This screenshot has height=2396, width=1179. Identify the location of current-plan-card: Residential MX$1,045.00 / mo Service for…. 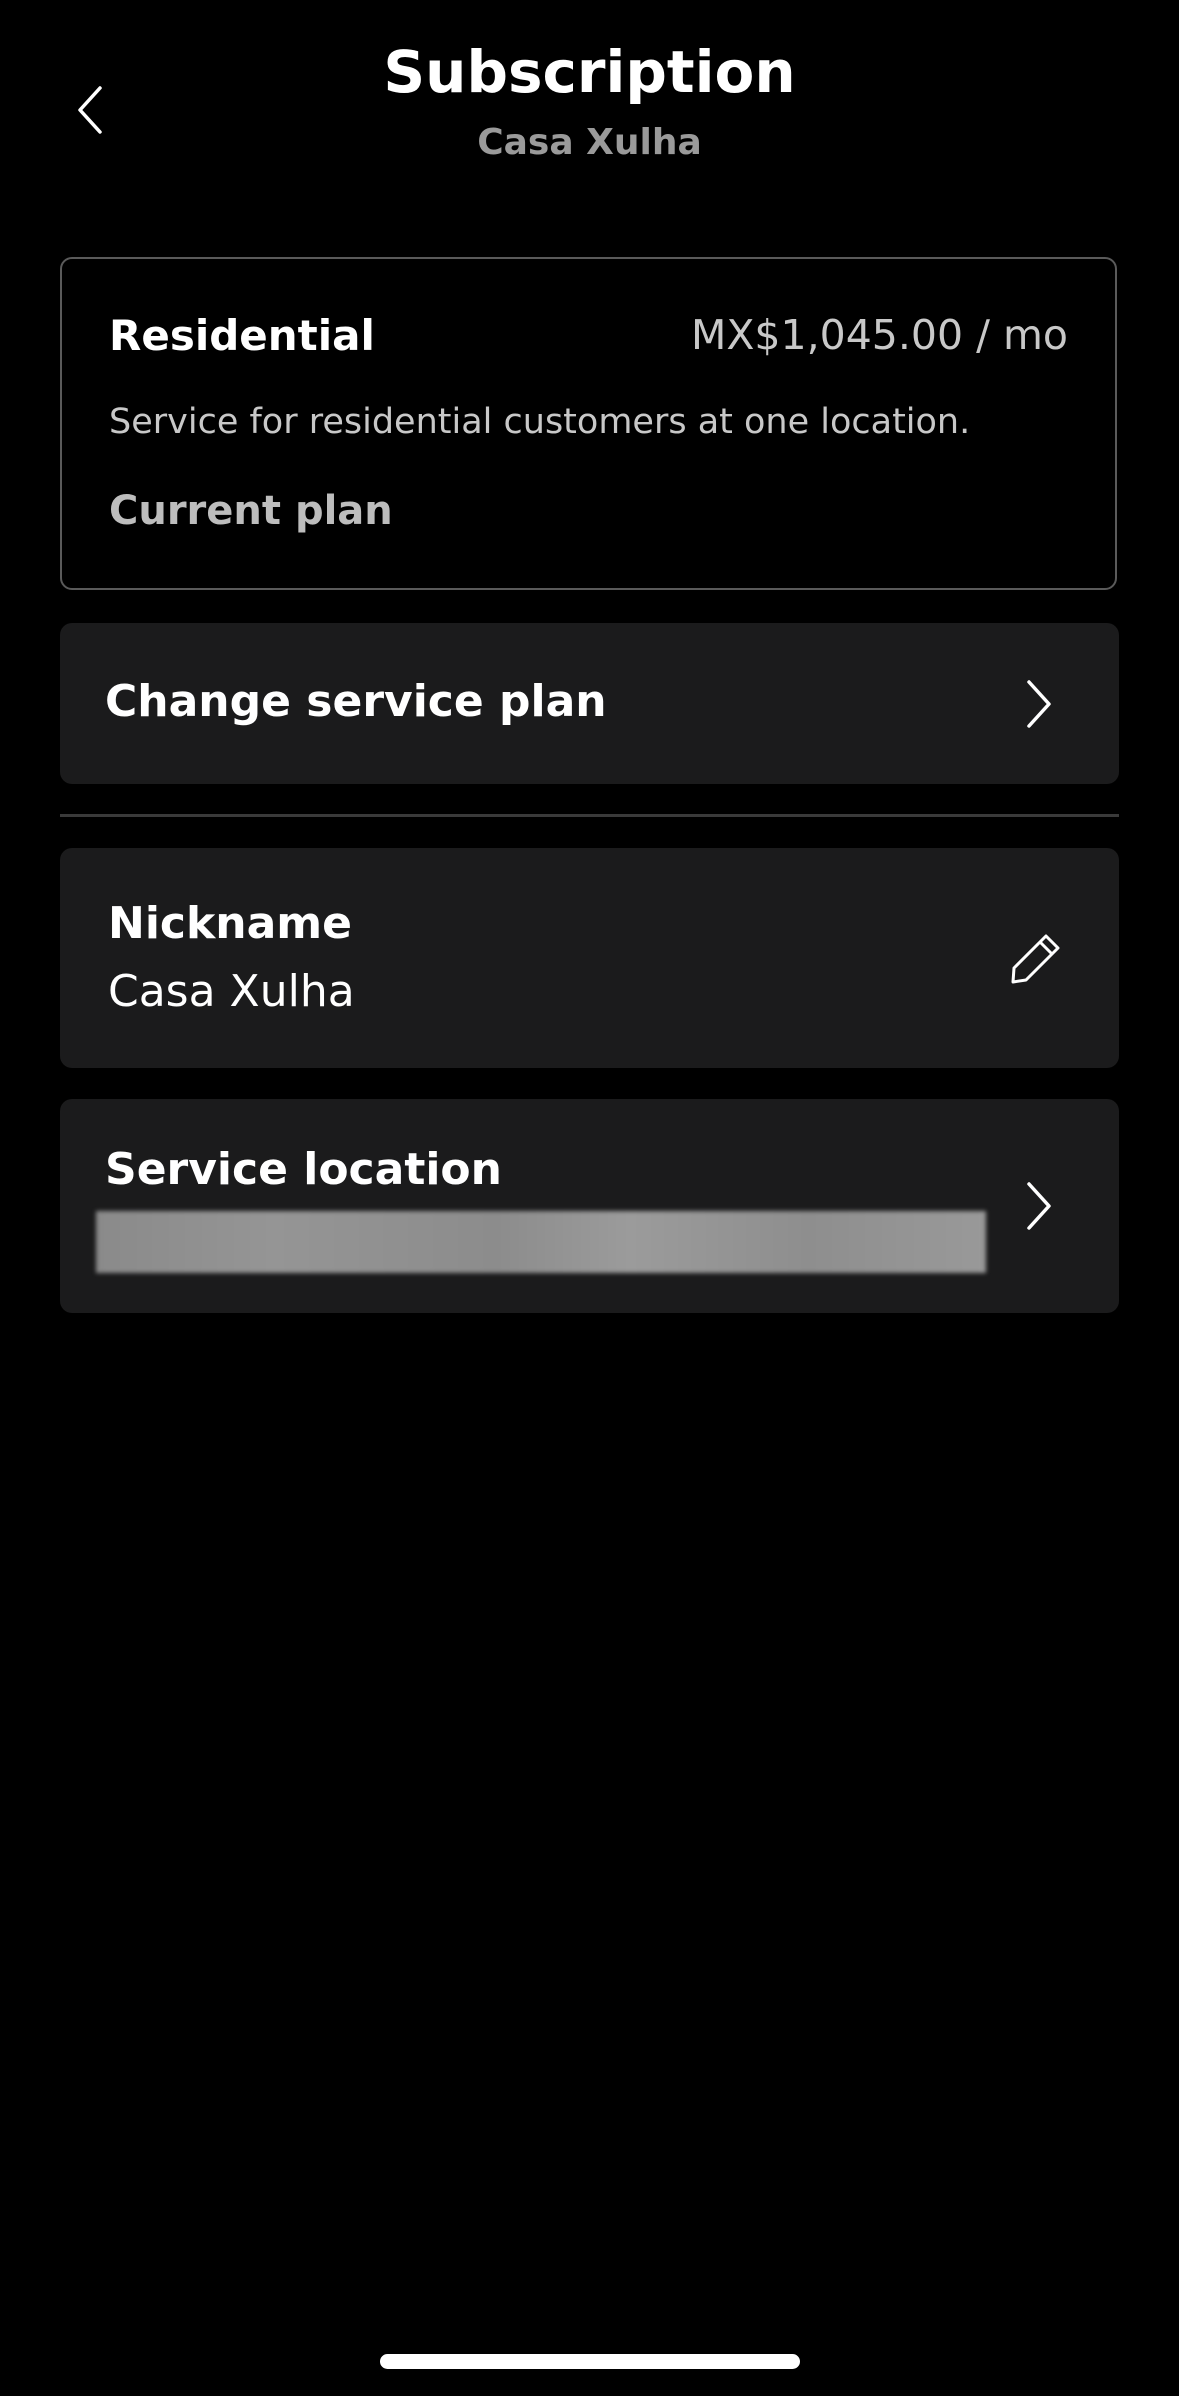
(588, 423).